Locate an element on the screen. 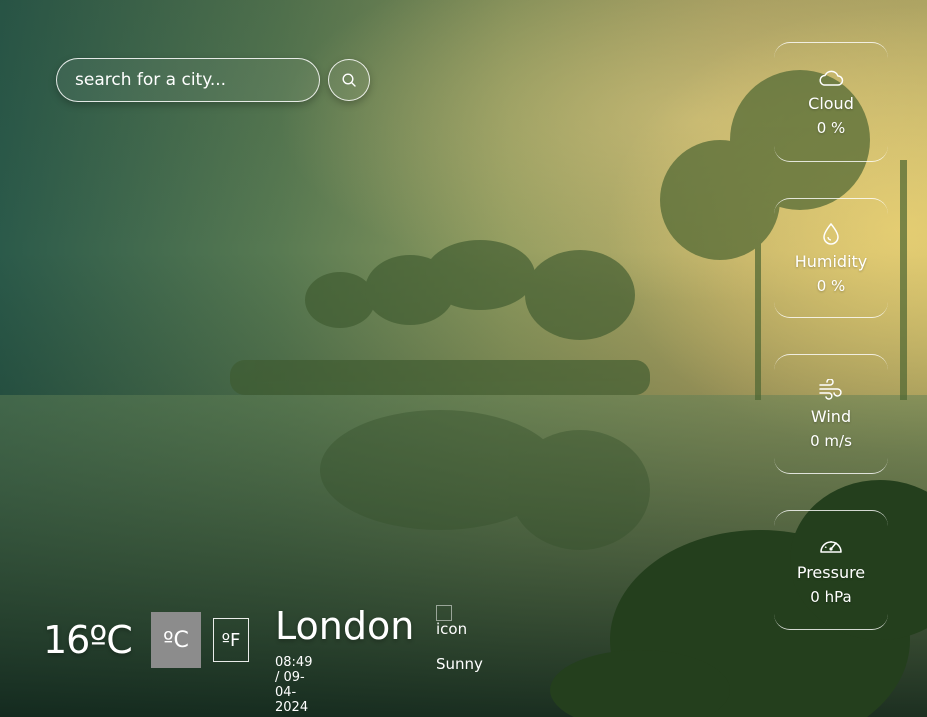 Image resolution: width=927 pixels, height=717 pixels. search-button is located at coordinates (349, 80).